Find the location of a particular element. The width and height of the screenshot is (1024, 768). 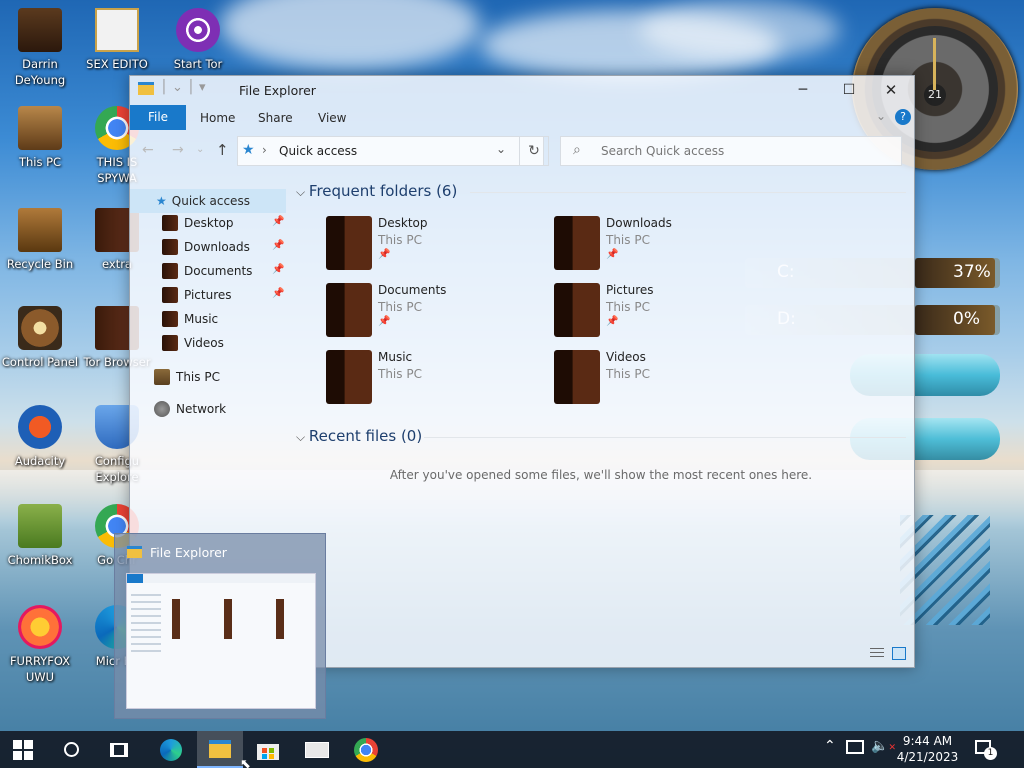

expand-ribbon-icon: ⌄ is located at coordinates (881, 116).